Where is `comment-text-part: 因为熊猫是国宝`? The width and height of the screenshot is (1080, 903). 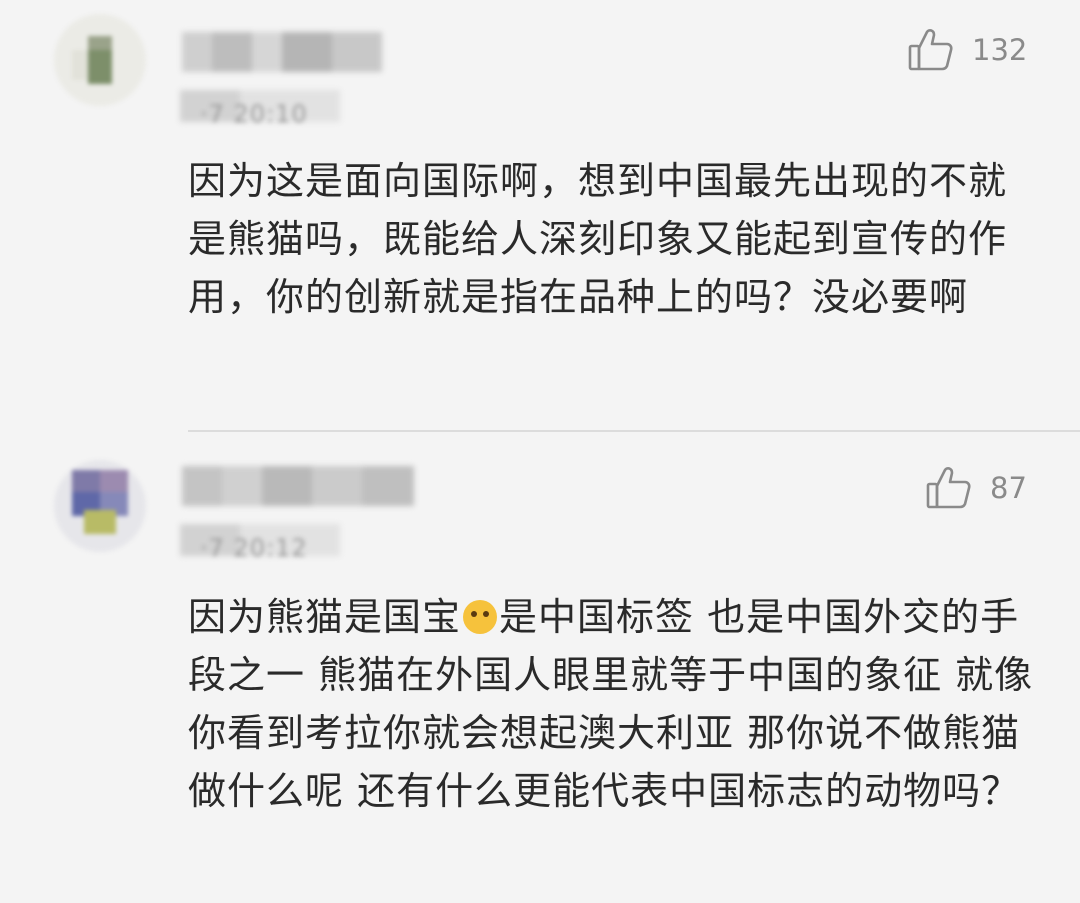
comment-text-part: 因为熊猫是国宝 is located at coordinates (325, 617).